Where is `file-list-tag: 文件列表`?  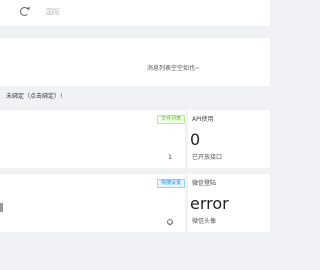
file-list-tag: 文件列表 is located at coordinates (170, 119).